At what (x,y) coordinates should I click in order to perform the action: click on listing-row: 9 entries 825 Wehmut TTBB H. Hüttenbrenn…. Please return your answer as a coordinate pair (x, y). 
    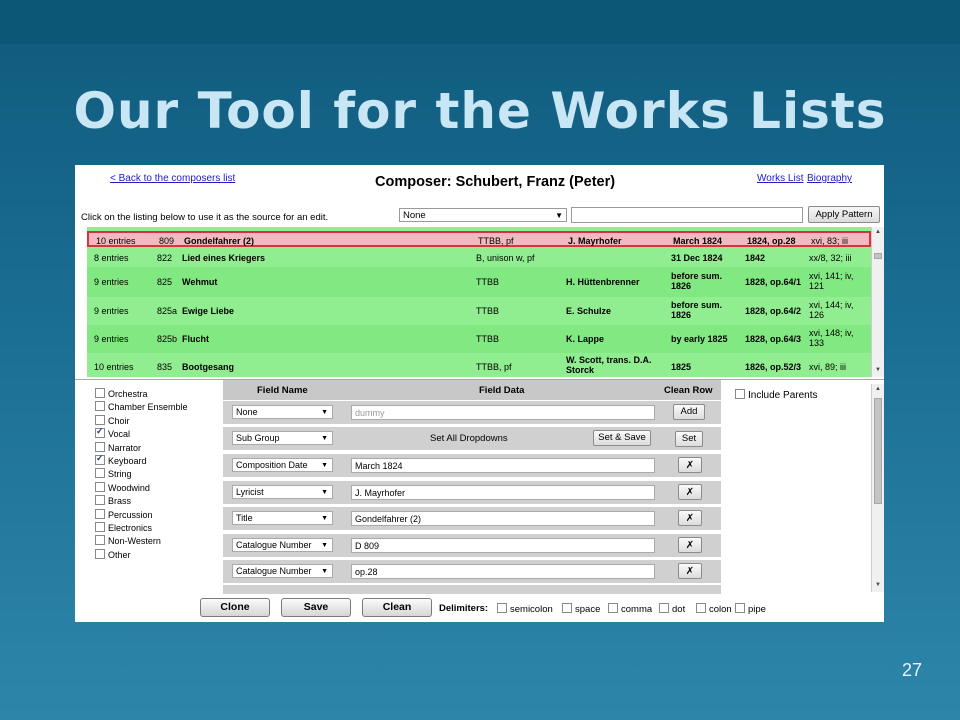
    Looking at the image, I should click on (479, 282).